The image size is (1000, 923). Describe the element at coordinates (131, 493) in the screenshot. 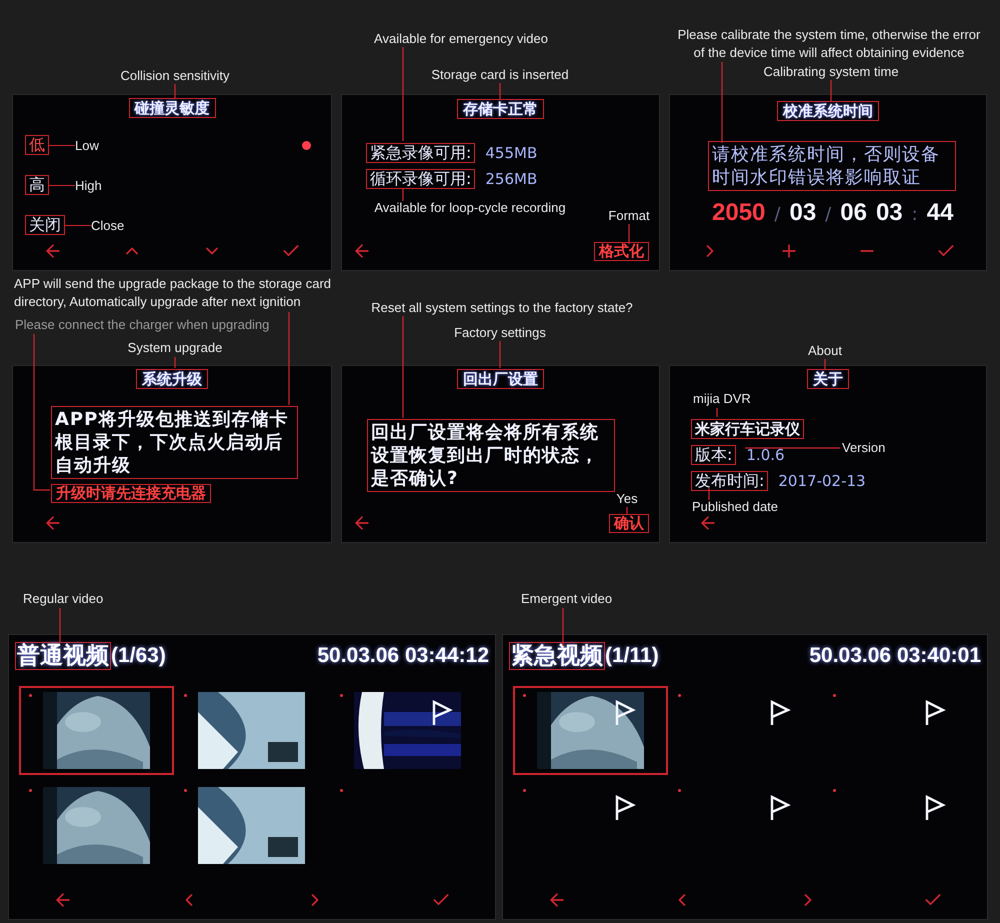

I see `warning-text: 升级时请先连接充电器` at that location.